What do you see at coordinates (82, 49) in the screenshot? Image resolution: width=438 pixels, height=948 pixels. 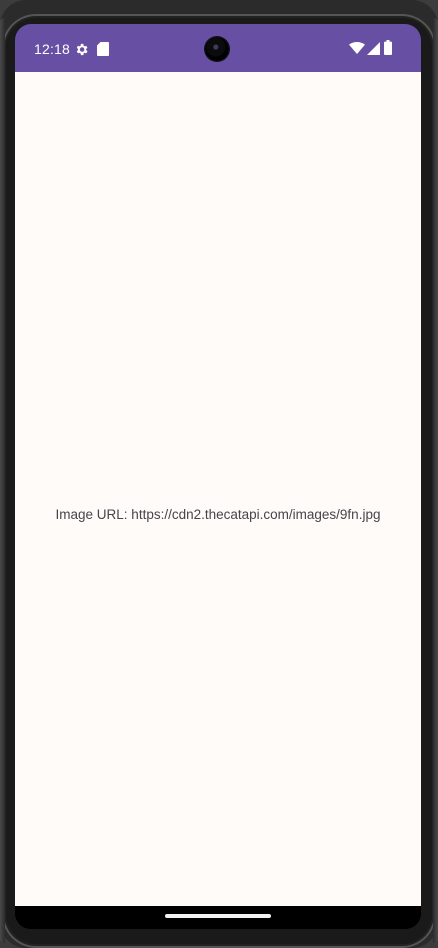 I see `settings-gear-icon` at bounding box center [82, 49].